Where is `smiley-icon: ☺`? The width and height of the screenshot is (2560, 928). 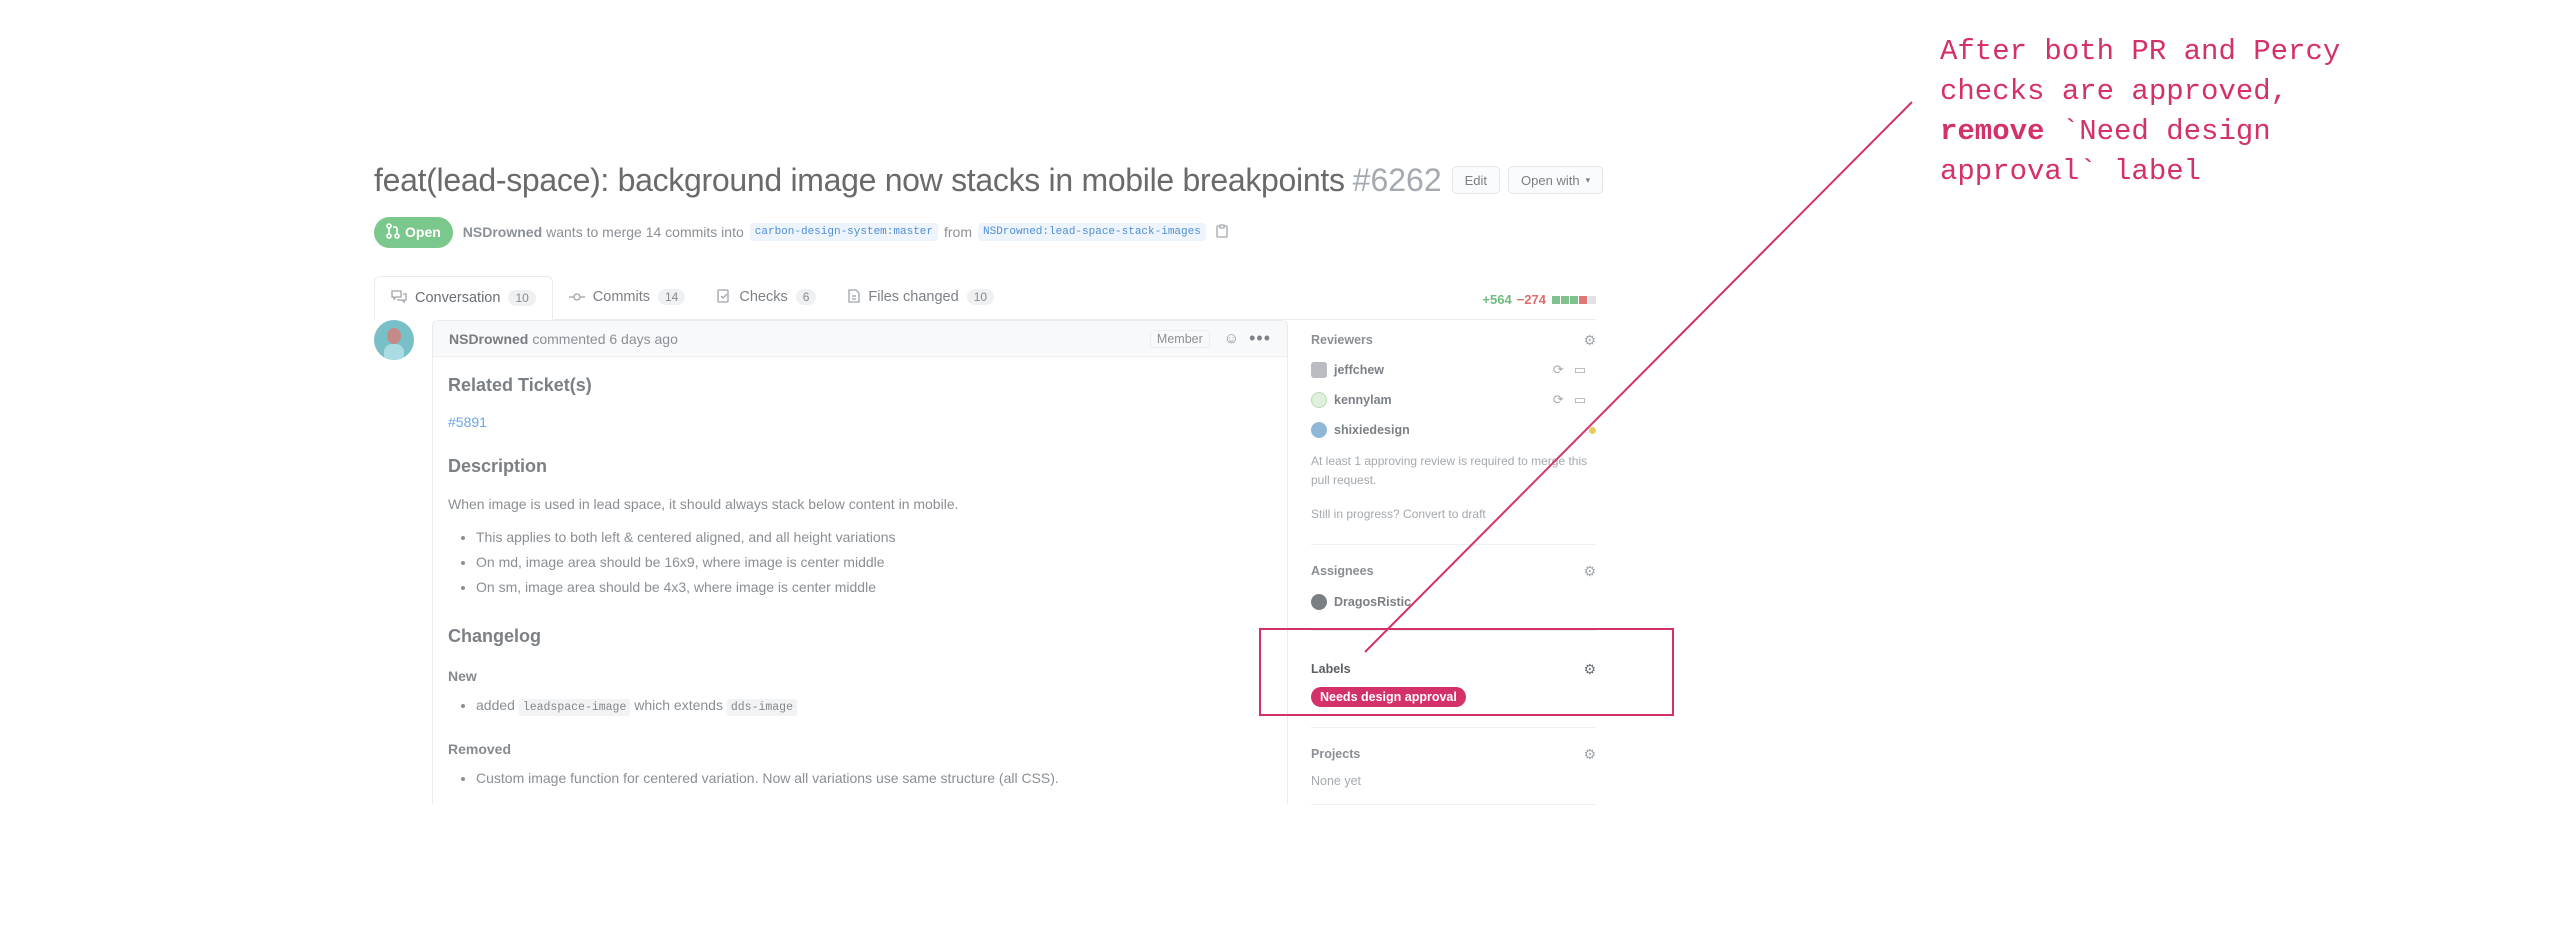
smiley-icon: ☺ is located at coordinates (1231, 338).